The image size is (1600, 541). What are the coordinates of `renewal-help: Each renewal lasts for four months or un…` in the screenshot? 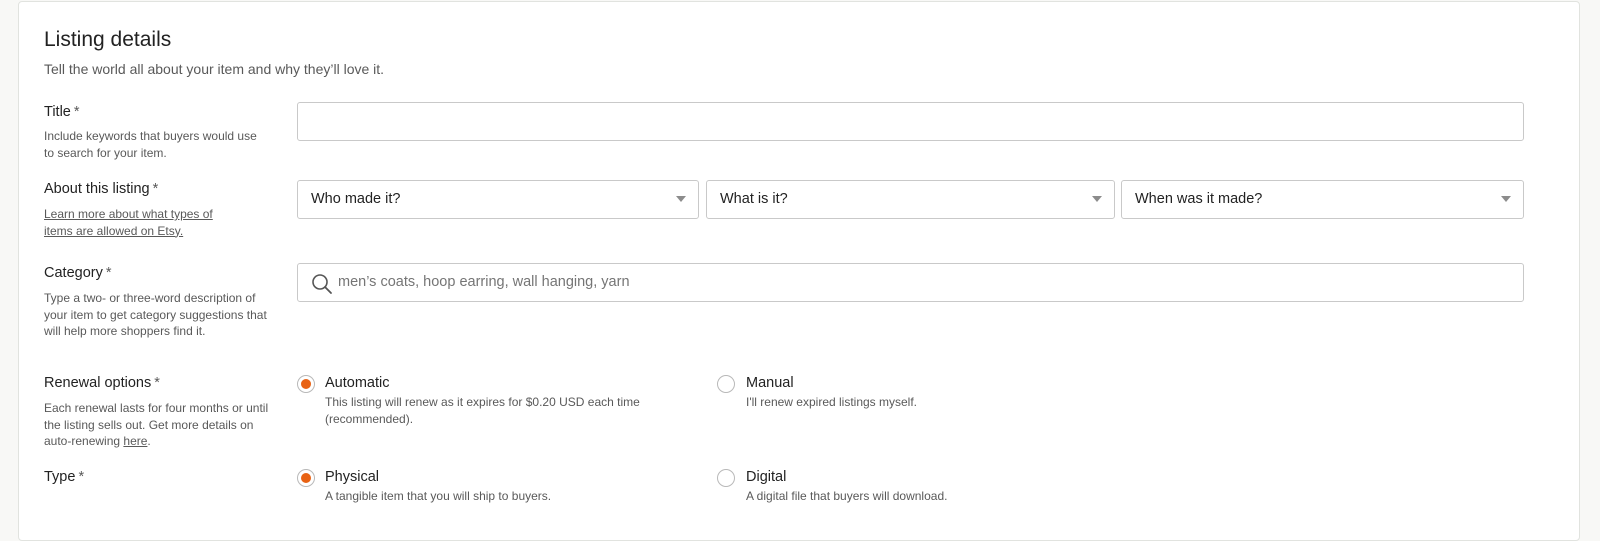 It's located at (156, 425).